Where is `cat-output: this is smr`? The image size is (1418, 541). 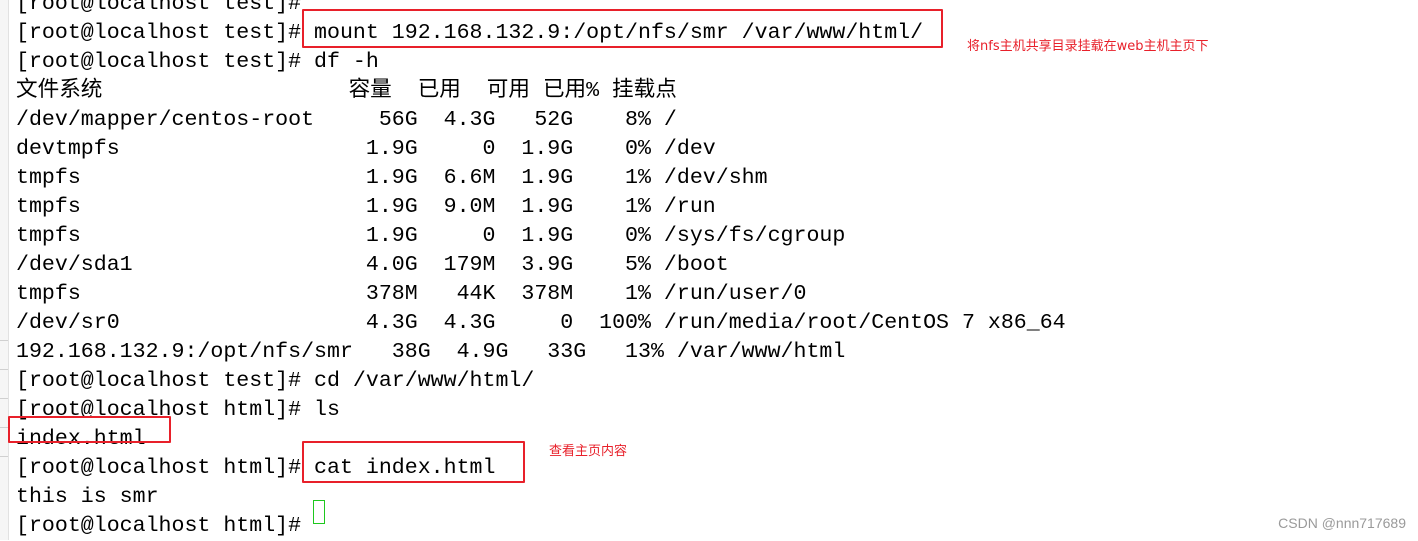 cat-output: this is smr is located at coordinates (87, 497).